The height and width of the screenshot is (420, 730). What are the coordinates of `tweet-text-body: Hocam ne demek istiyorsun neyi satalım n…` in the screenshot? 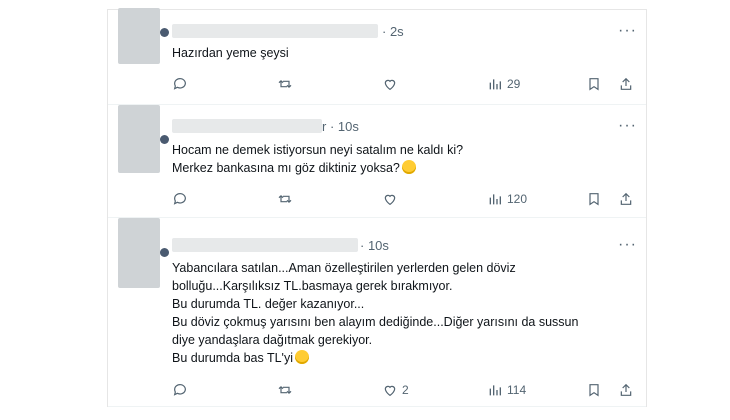 It's located at (318, 159).